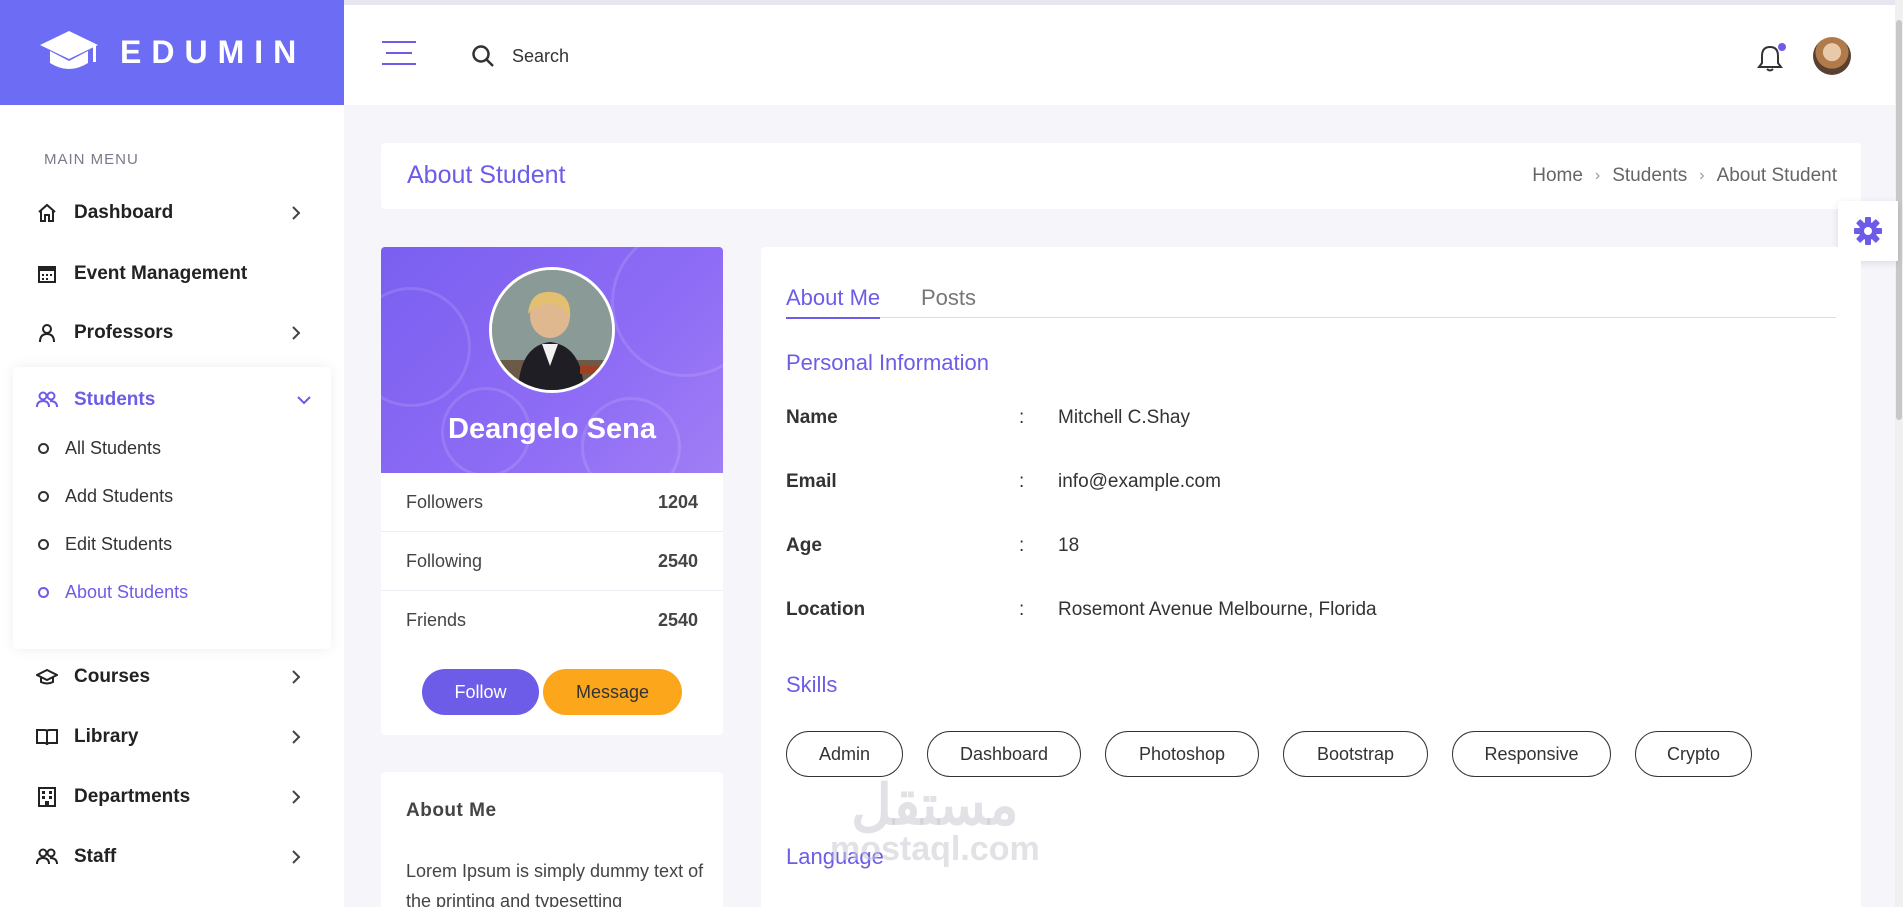 The height and width of the screenshot is (907, 1903). I want to click on stat-label: Following, so click(444, 560).